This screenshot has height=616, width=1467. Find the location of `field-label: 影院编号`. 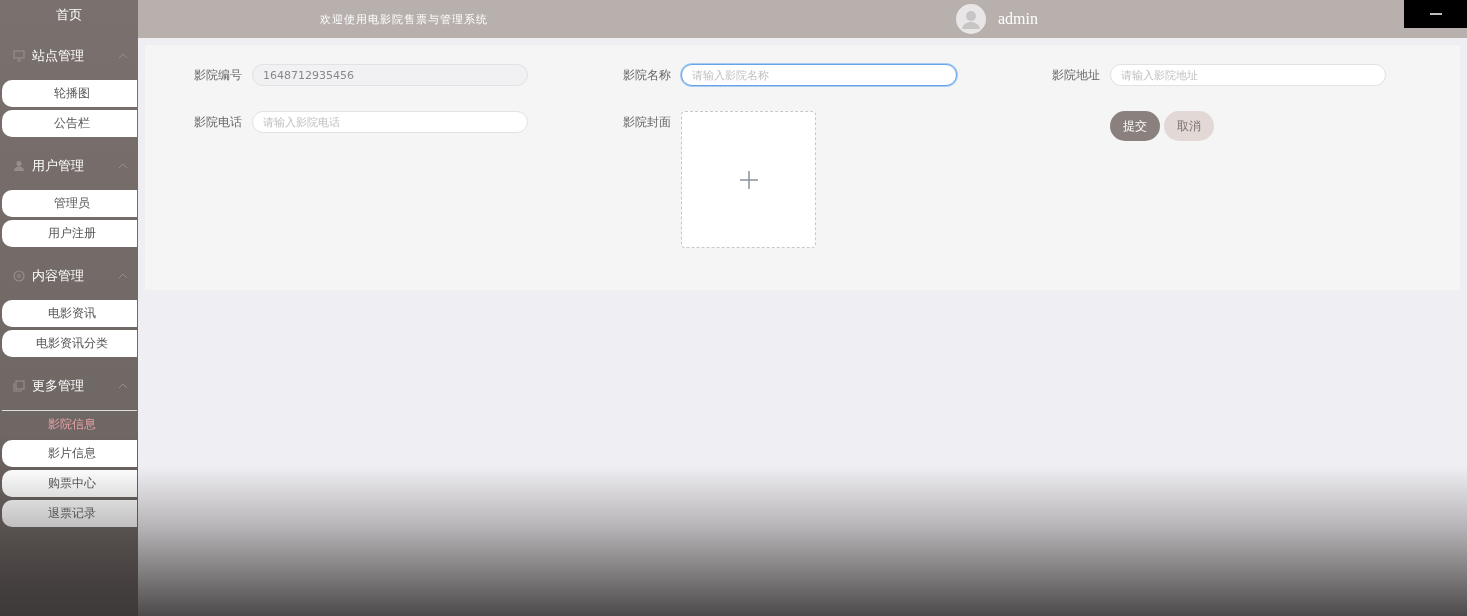

field-label: 影院编号 is located at coordinates (218, 75).